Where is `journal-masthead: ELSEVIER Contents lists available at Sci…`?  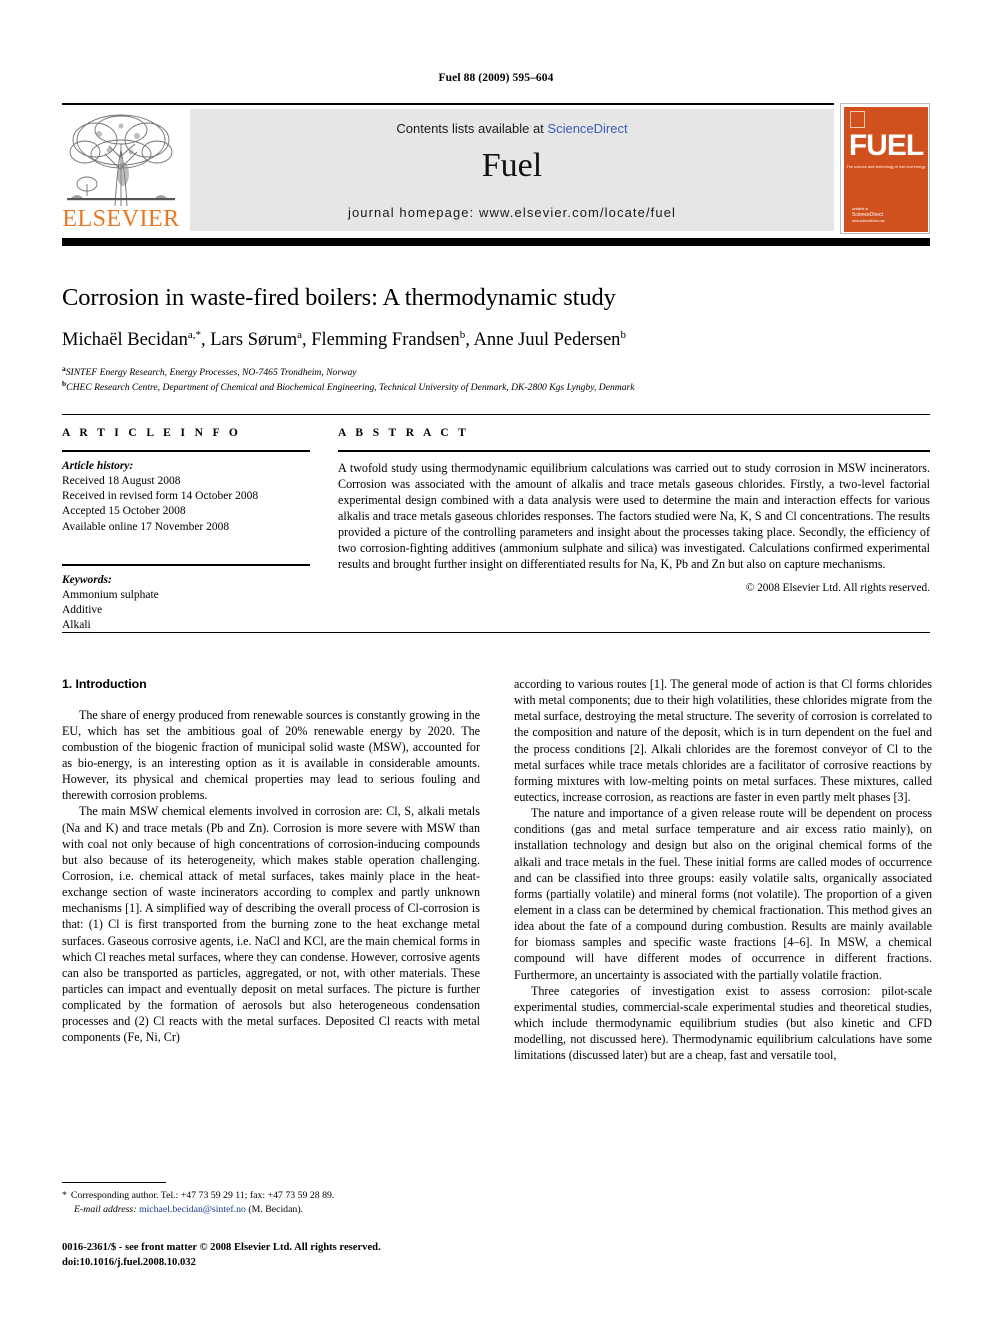
journal-masthead: ELSEVIER Contents lists available at Sci… is located at coordinates (496, 168).